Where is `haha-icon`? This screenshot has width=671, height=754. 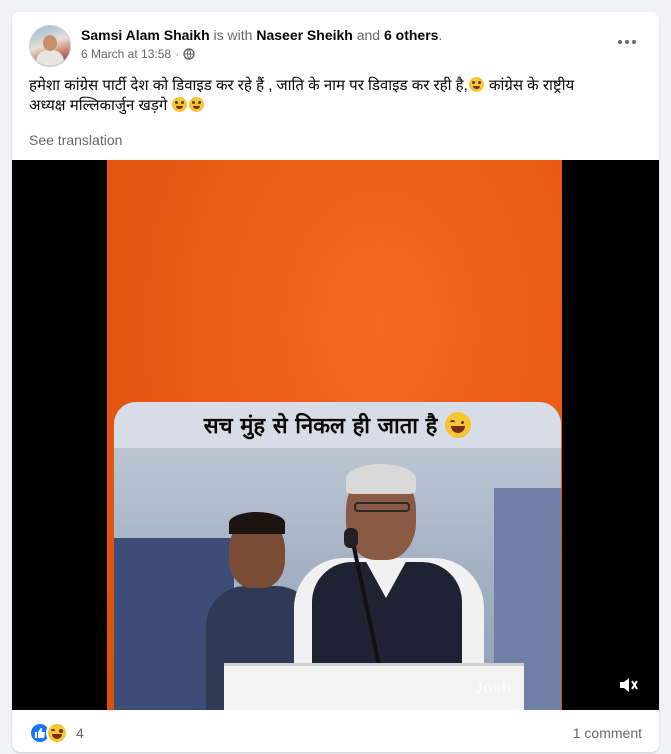
haha-icon is located at coordinates (57, 733).